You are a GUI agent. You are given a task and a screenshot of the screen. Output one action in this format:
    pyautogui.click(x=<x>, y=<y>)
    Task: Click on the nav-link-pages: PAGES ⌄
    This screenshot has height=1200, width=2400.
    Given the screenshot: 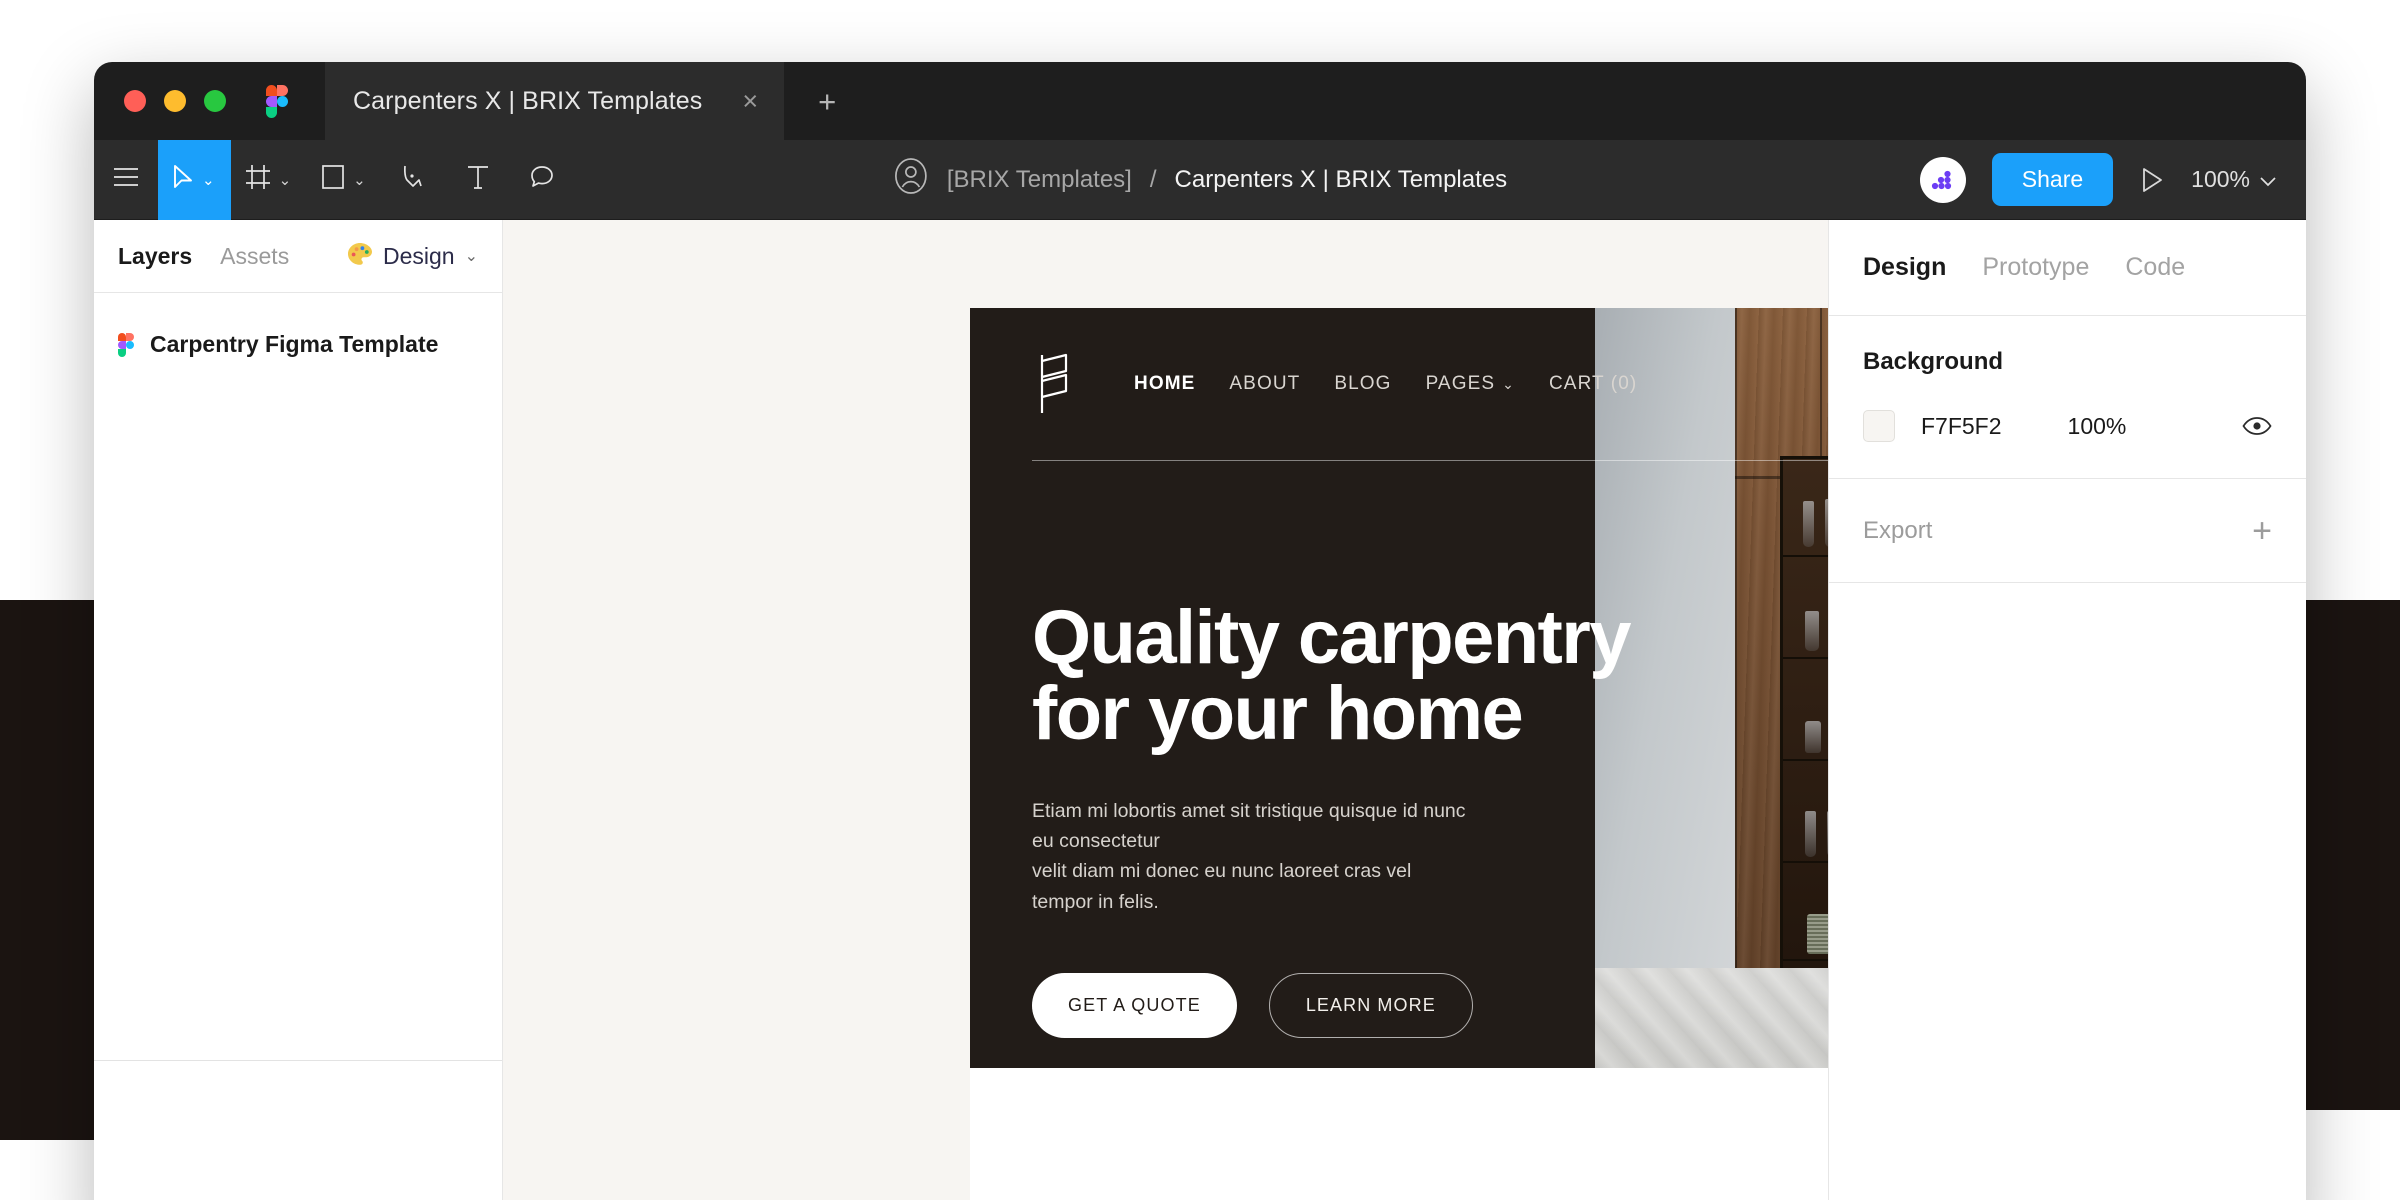 What is the action you would take?
    pyautogui.click(x=1470, y=384)
    